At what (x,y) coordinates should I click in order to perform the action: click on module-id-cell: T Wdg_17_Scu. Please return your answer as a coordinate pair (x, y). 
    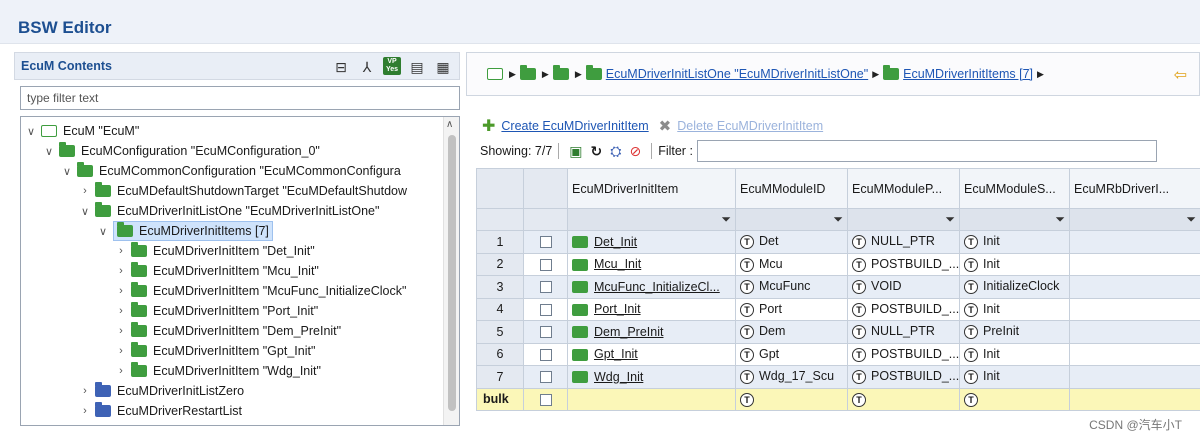
    Looking at the image, I should click on (791, 377).